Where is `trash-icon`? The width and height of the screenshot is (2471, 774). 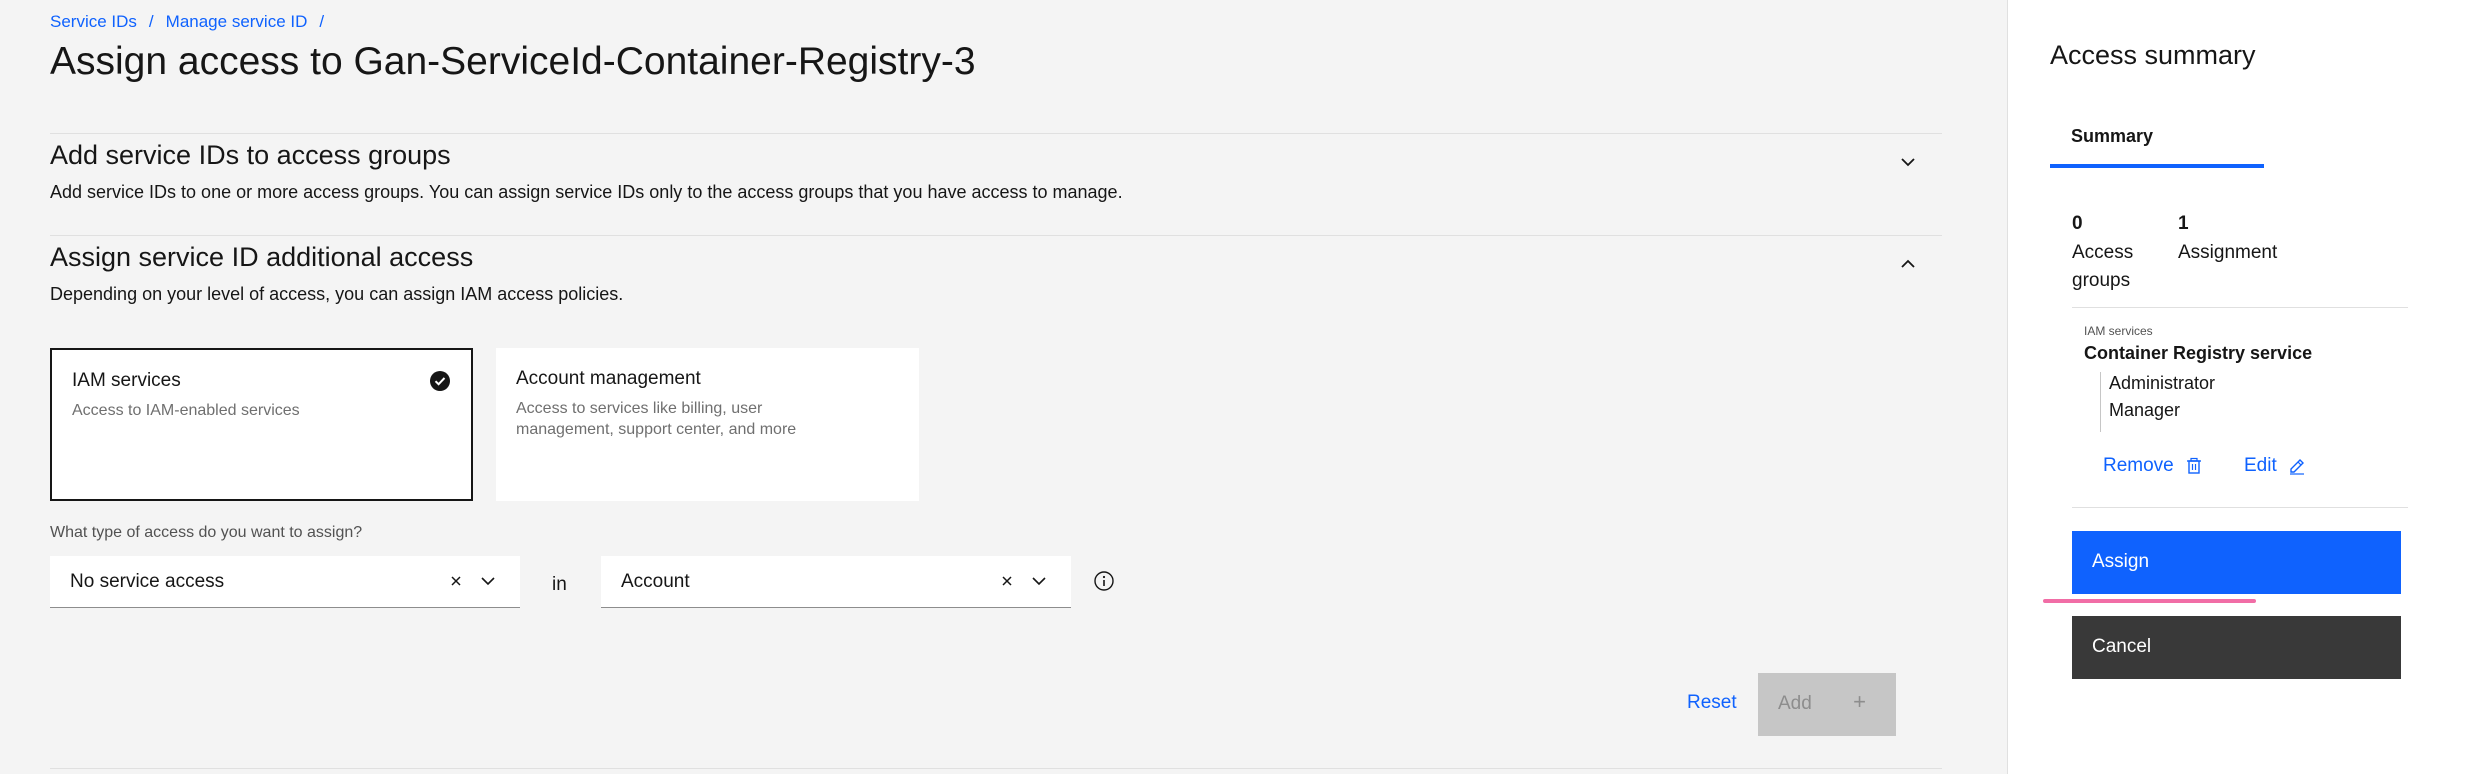 trash-icon is located at coordinates (2193, 465).